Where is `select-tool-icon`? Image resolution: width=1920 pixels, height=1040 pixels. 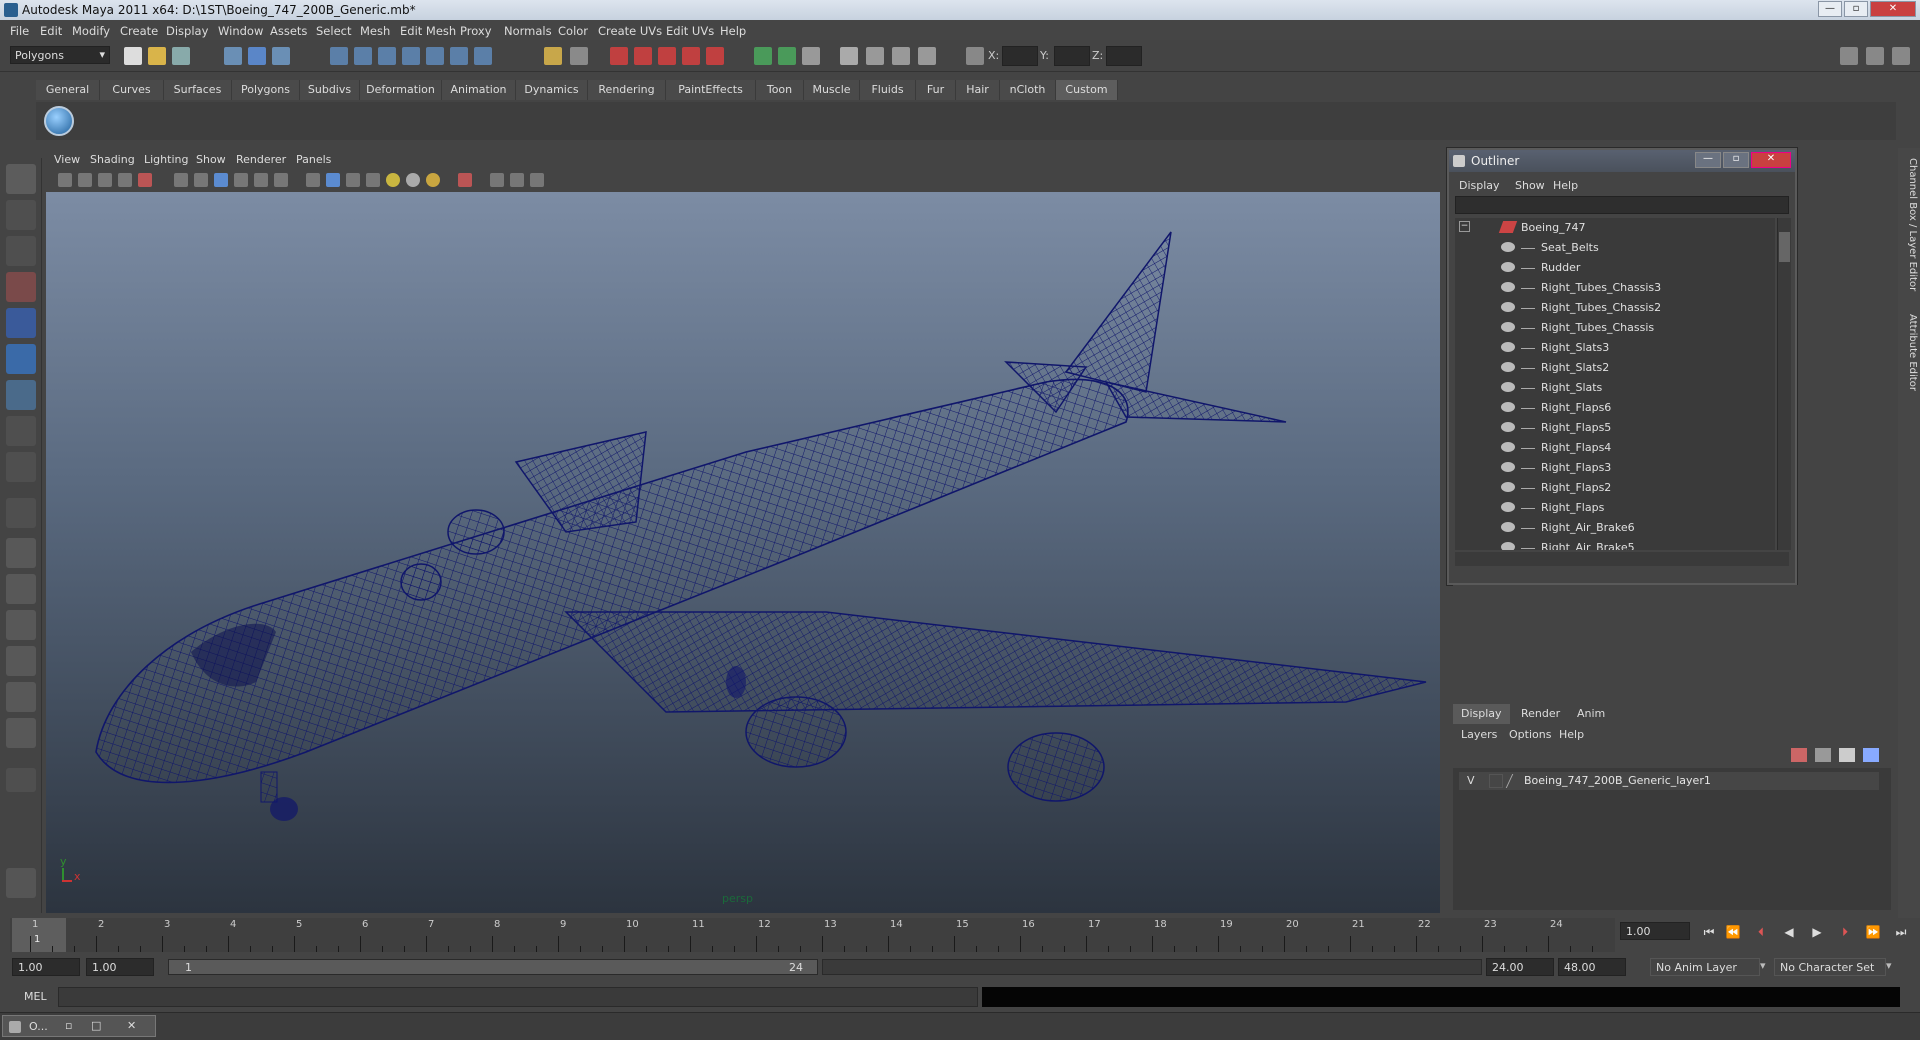 select-tool-icon is located at coordinates (21, 179).